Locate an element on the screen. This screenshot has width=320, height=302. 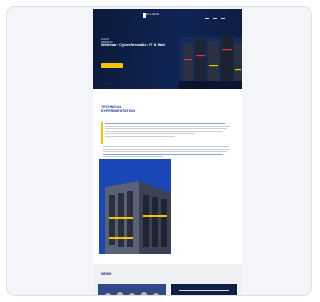
news-section: NEWS is located at coordinates (167, 279).